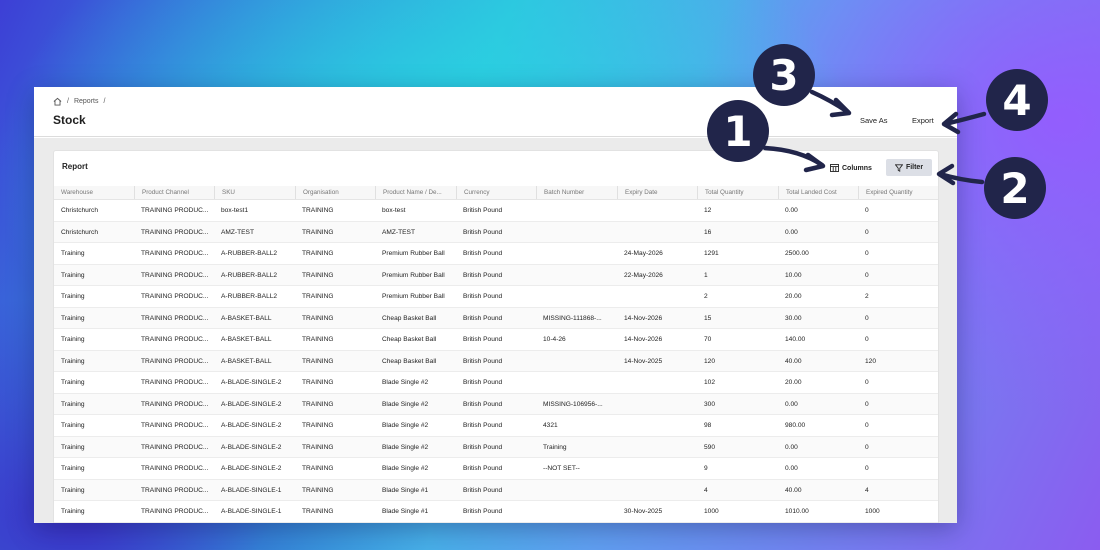 The width and height of the screenshot is (1100, 550). What do you see at coordinates (405, 511) in the screenshot?
I see `table-cell: Blade Single #1` at bounding box center [405, 511].